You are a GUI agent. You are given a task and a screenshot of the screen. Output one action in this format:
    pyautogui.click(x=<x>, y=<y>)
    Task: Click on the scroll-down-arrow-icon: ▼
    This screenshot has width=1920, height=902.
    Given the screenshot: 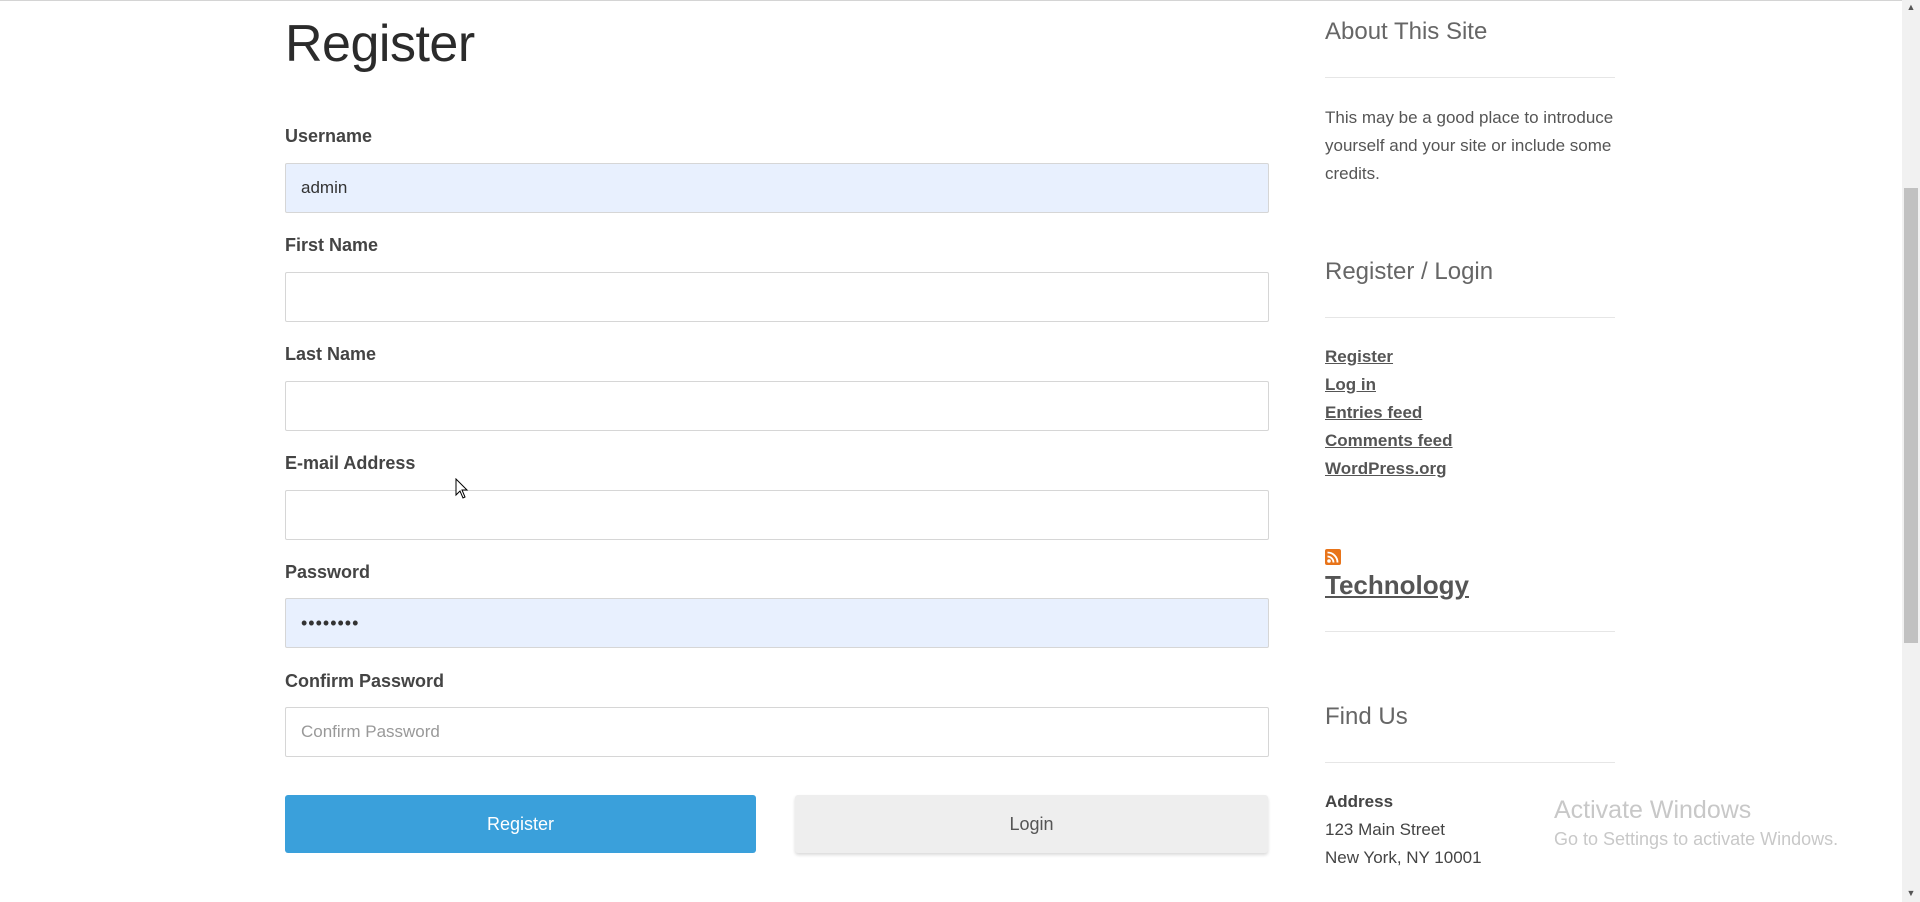 What is the action you would take?
    pyautogui.click(x=1911, y=893)
    